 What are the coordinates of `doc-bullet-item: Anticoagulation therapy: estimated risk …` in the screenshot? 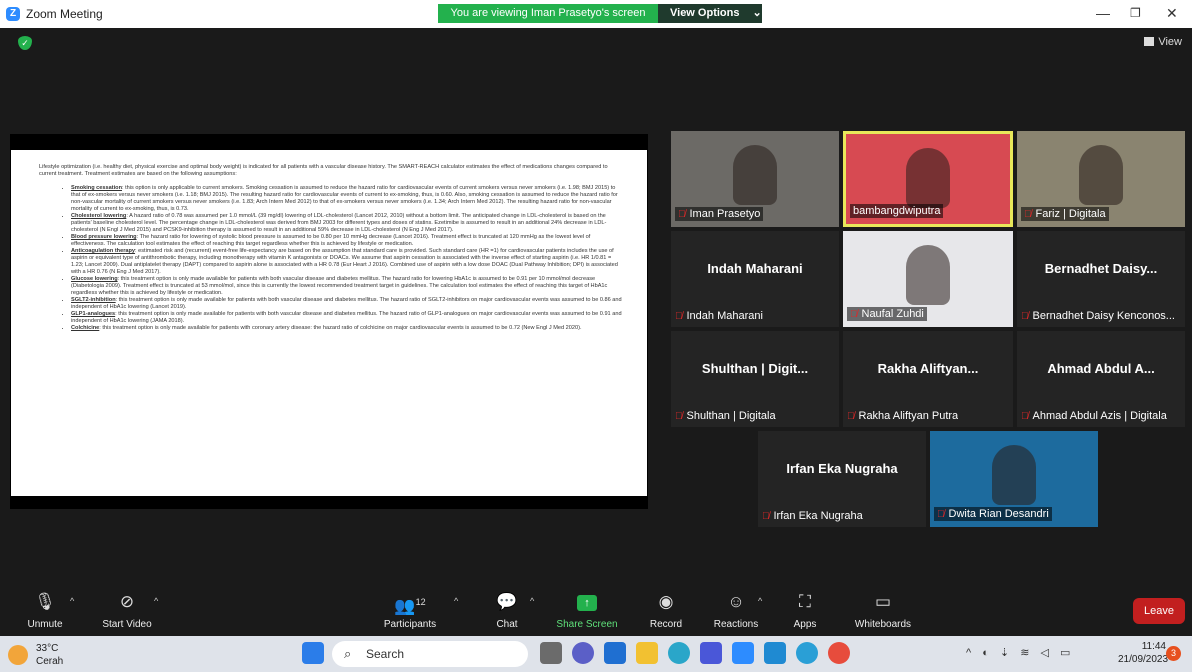 It's located at (347, 262).